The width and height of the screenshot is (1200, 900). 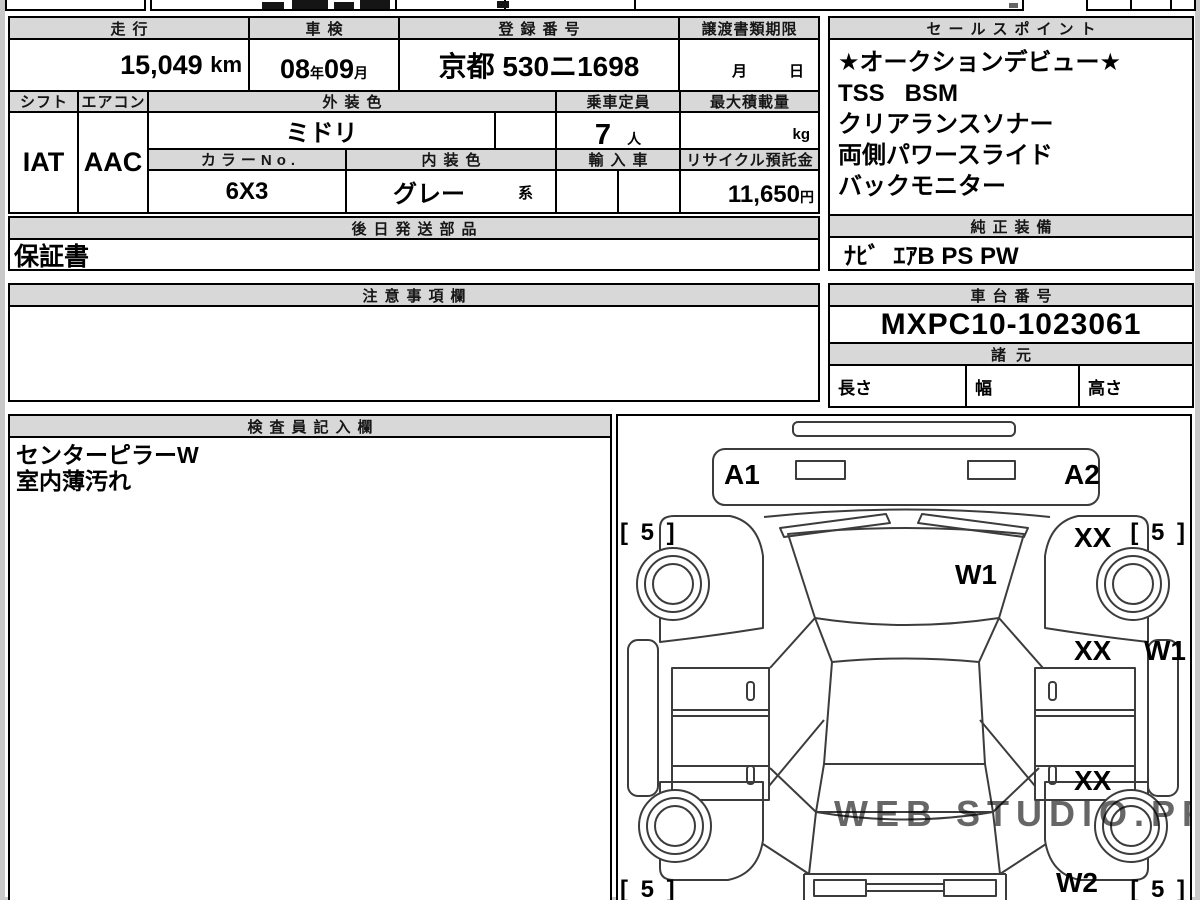 I want to click on rear-plate-left, so click(x=840, y=888).